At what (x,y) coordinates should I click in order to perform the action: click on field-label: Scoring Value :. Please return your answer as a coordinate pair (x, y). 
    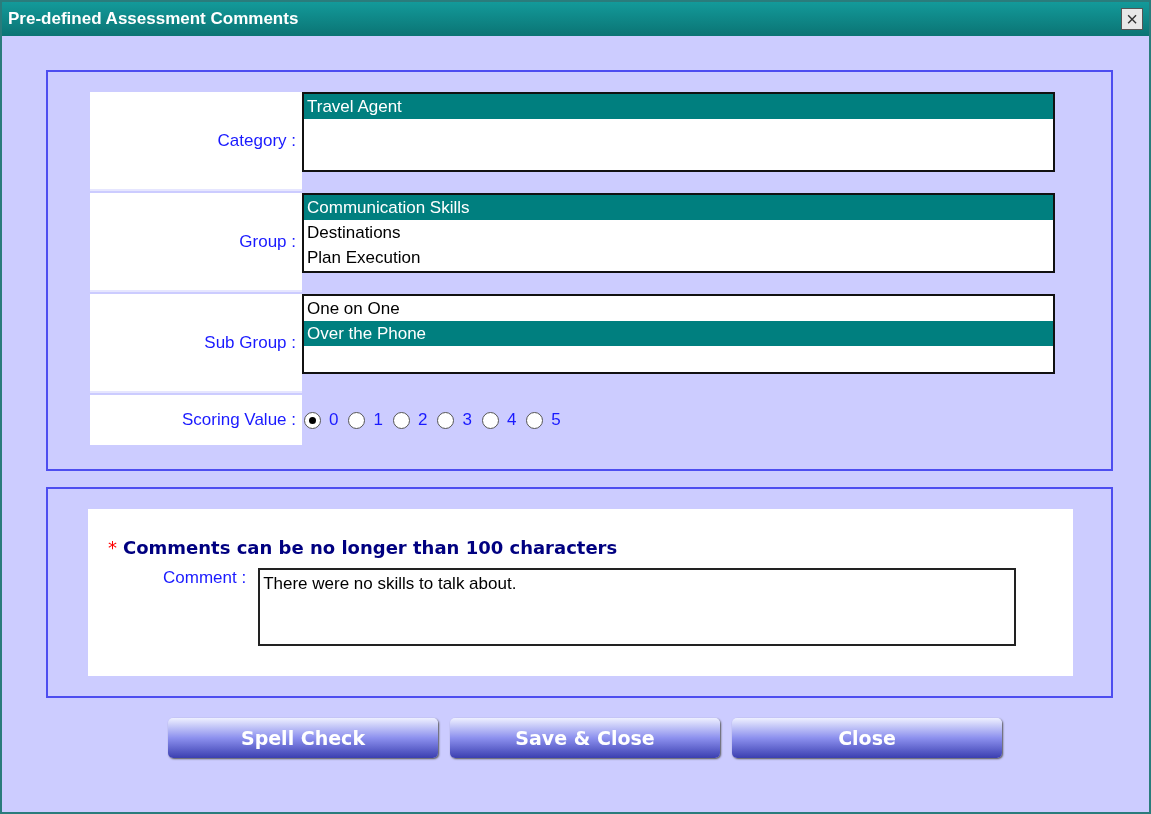
    Looking at the image, I should click on (238, 420).